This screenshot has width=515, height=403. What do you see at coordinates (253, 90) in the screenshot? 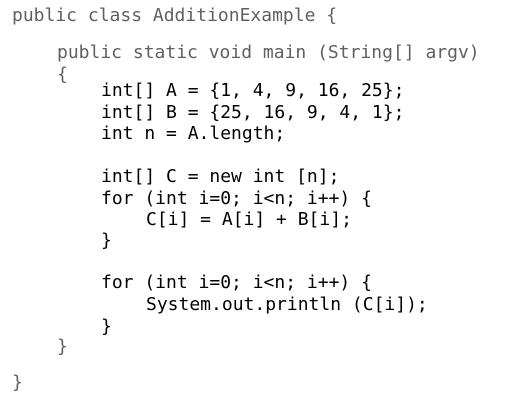
I see `code-line-array-a: int[] A = {1, 4, 9, 16, 25};` at bounding box center [253, 90].